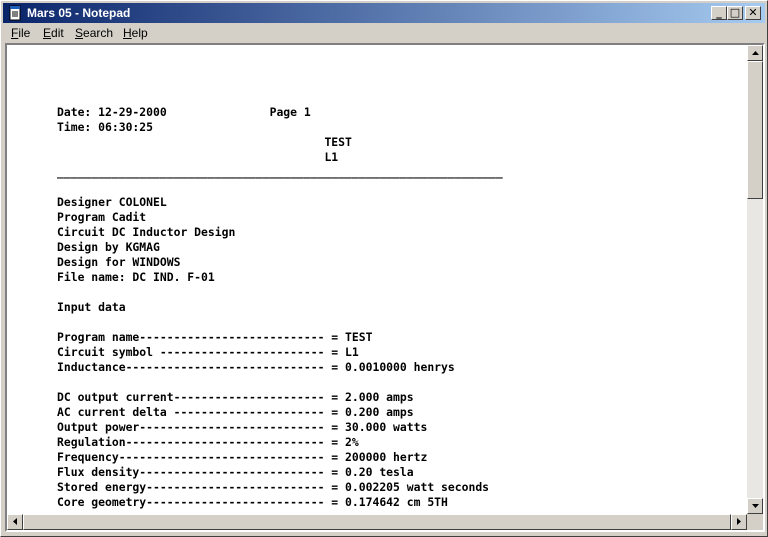 Image resolution: width=768 pixels, height=537 pixels. I want to click on menu-search: Search, so click(94, 33).